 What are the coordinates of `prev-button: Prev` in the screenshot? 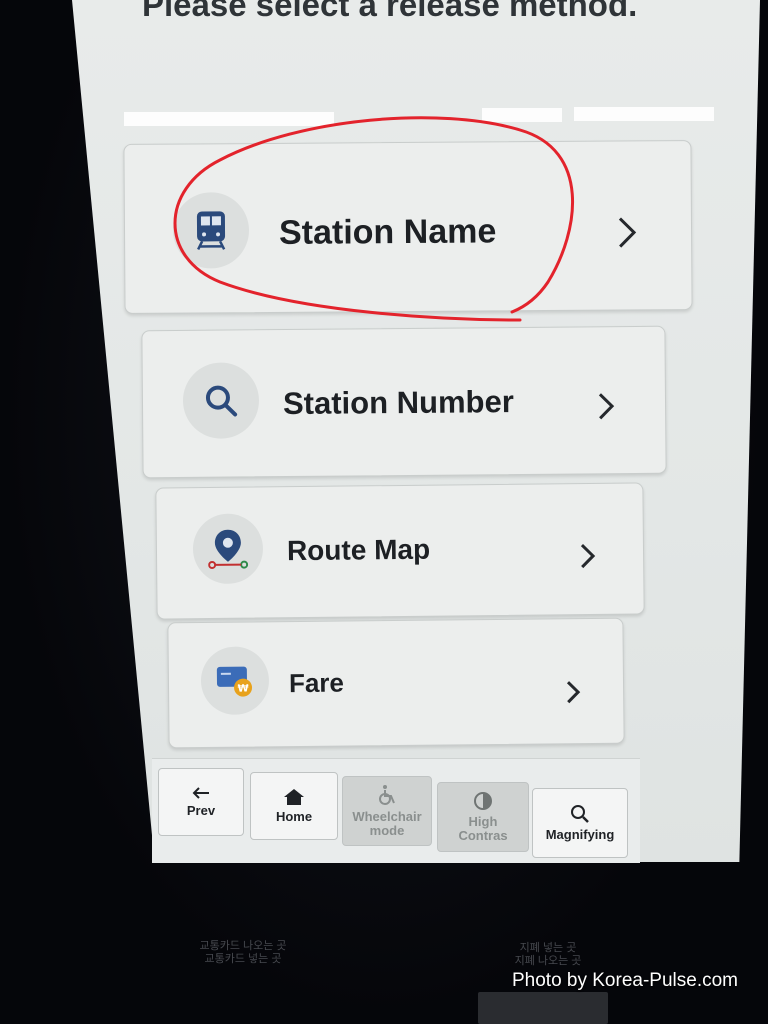 It's located at (201, 802).